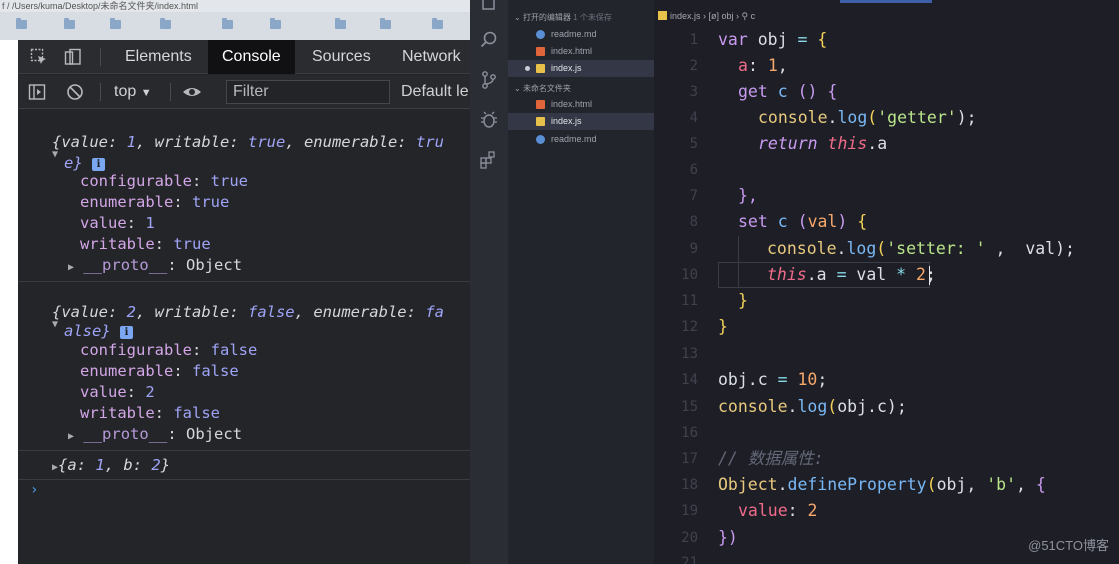 The image size is (1119, 564). I want to click on line-number: 19, so click(689, 511).